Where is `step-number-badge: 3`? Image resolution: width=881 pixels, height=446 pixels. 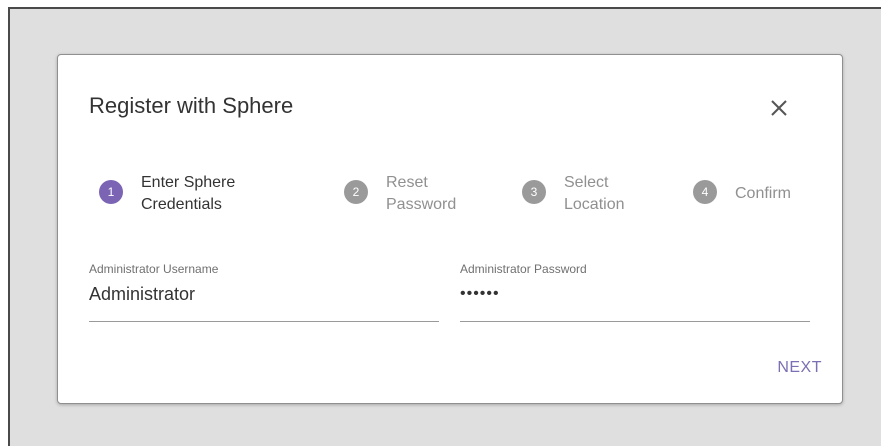 step-number-badge: 3 is located at coordinates (534, 192).